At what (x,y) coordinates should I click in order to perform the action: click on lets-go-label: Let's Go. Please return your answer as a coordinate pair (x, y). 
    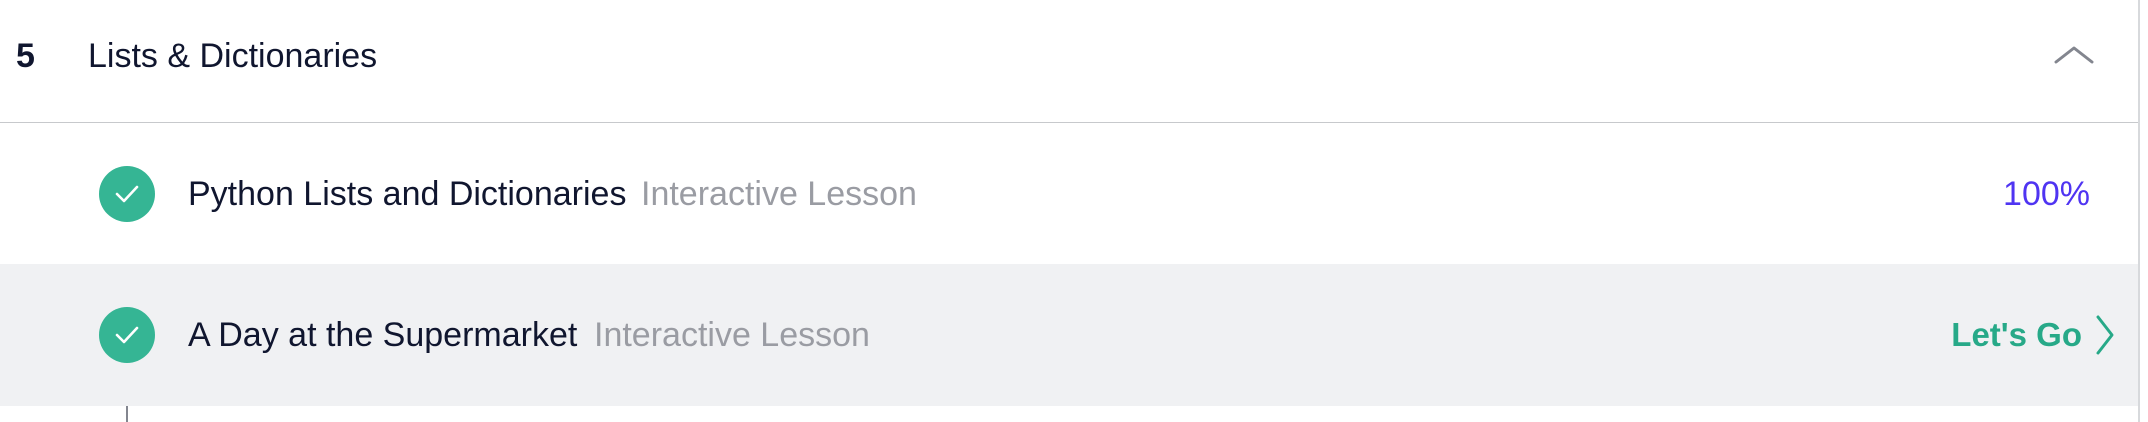
    Looking at the image, I should click on (2016, 334).